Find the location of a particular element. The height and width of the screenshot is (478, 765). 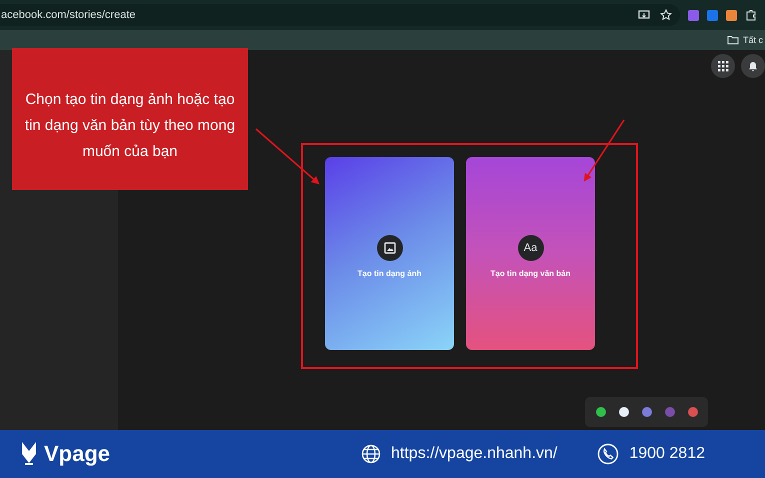

star-icon is located at coordinates (666, 15).